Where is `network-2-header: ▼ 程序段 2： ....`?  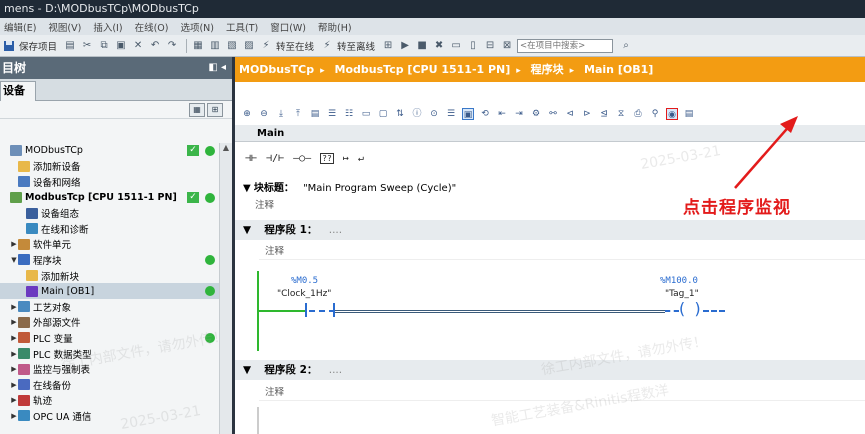
network-2-header: ▼ 程序段 2： .... is located at coordinates (550, 370).